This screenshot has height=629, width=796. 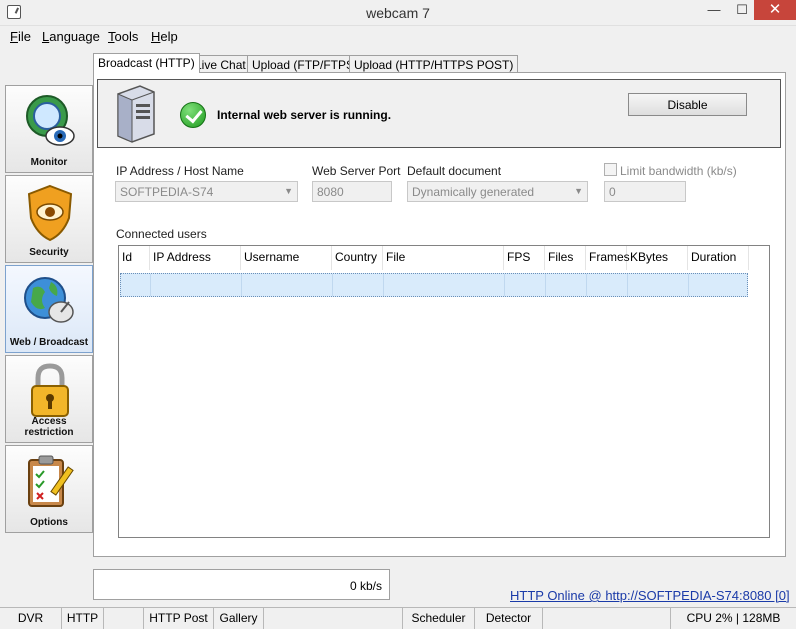 What do you see at coordinates (49, 342) in the screenshot?
I see `sidebar-item-label: Web / Broadcast` at bounding box center [49, 342].